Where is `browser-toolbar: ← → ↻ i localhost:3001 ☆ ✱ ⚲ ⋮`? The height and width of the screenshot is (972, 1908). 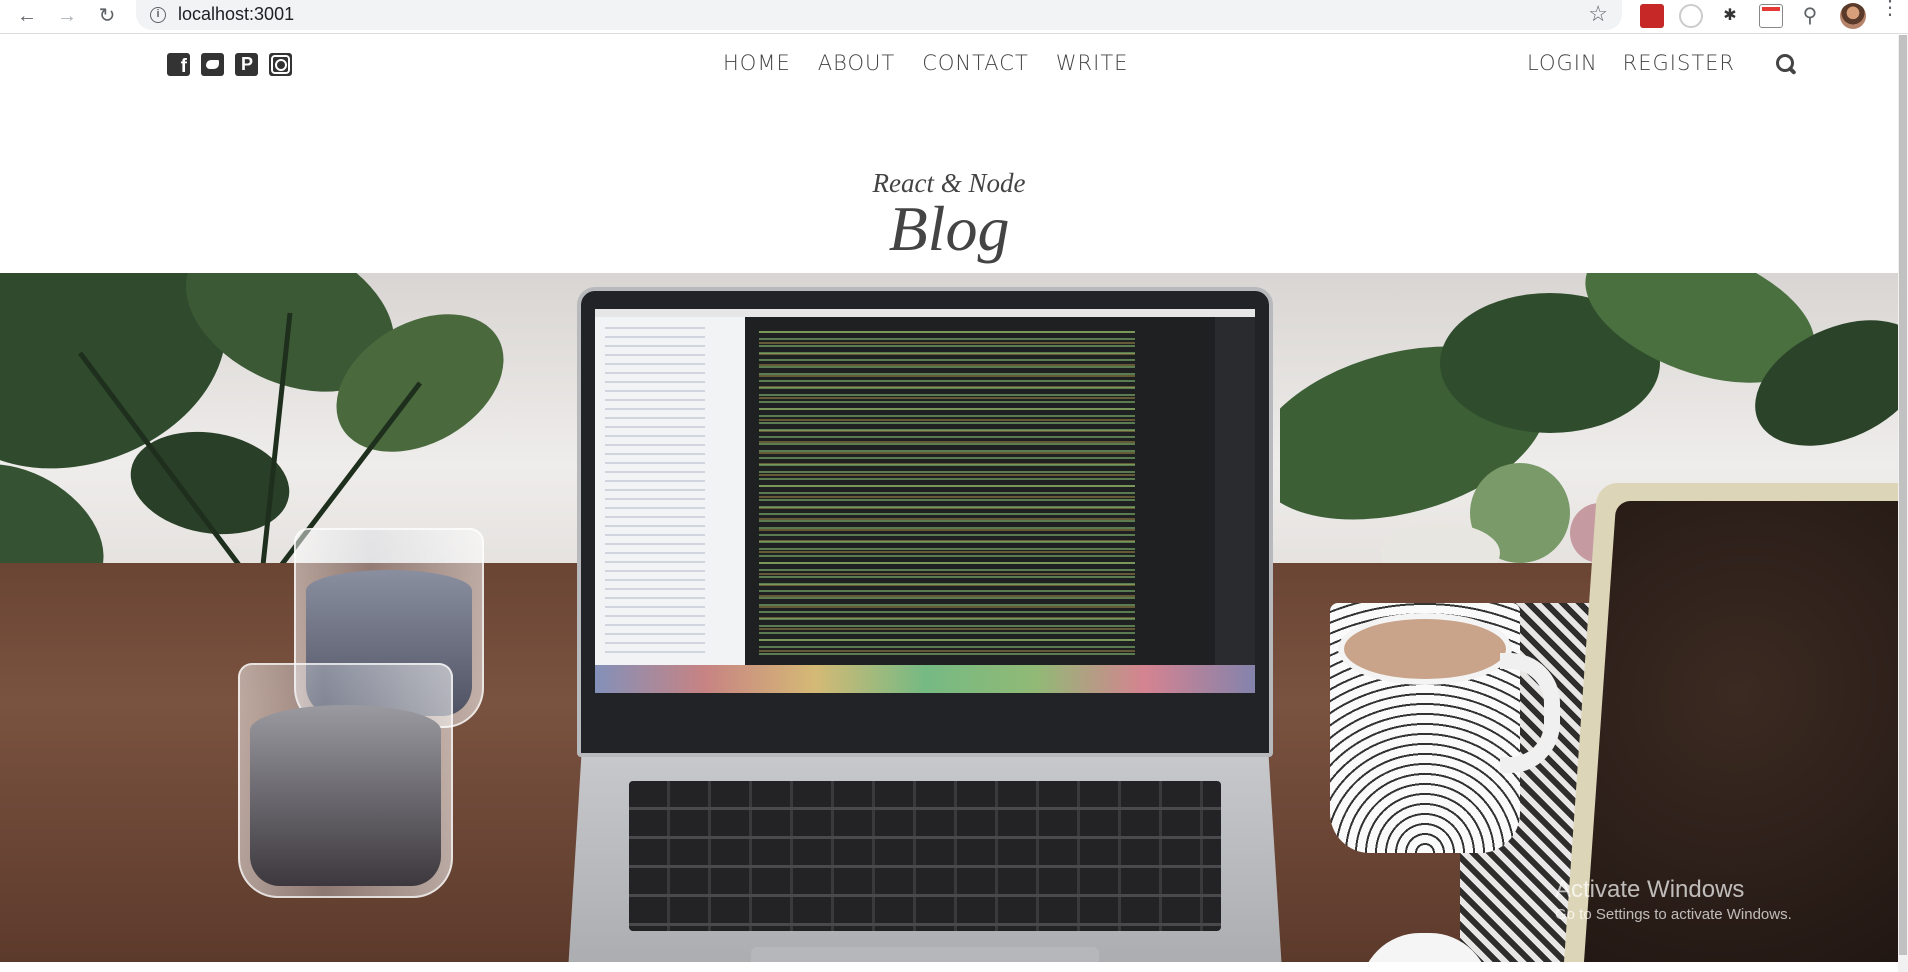 browser-toolbar: ← → ↻ i localhost:3001 ☆ ✱ ⚲ ⋮ is located at coordinates (954, 17).